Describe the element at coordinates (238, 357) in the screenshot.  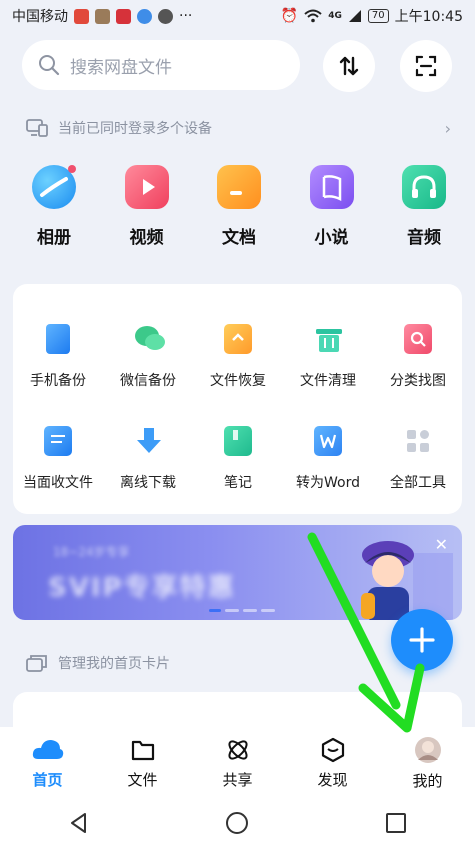
I see `tool-file-restore: 文件恢复` at that location.